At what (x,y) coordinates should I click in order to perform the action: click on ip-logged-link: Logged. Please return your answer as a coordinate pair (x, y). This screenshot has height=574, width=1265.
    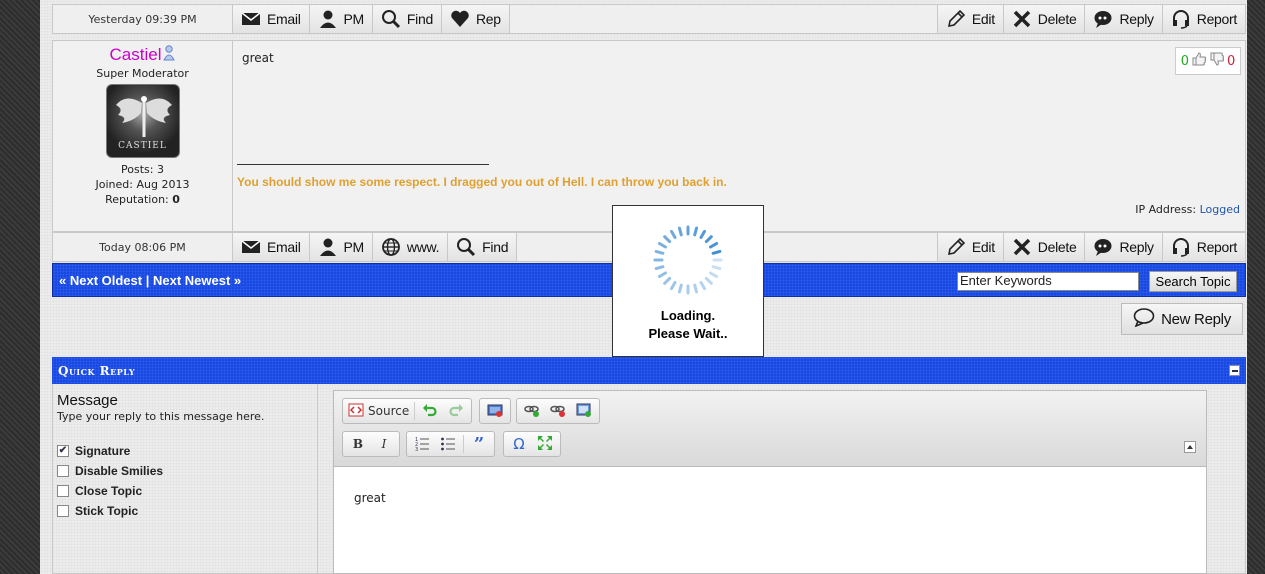
    Looking at the image, I should click on (1220, 209).